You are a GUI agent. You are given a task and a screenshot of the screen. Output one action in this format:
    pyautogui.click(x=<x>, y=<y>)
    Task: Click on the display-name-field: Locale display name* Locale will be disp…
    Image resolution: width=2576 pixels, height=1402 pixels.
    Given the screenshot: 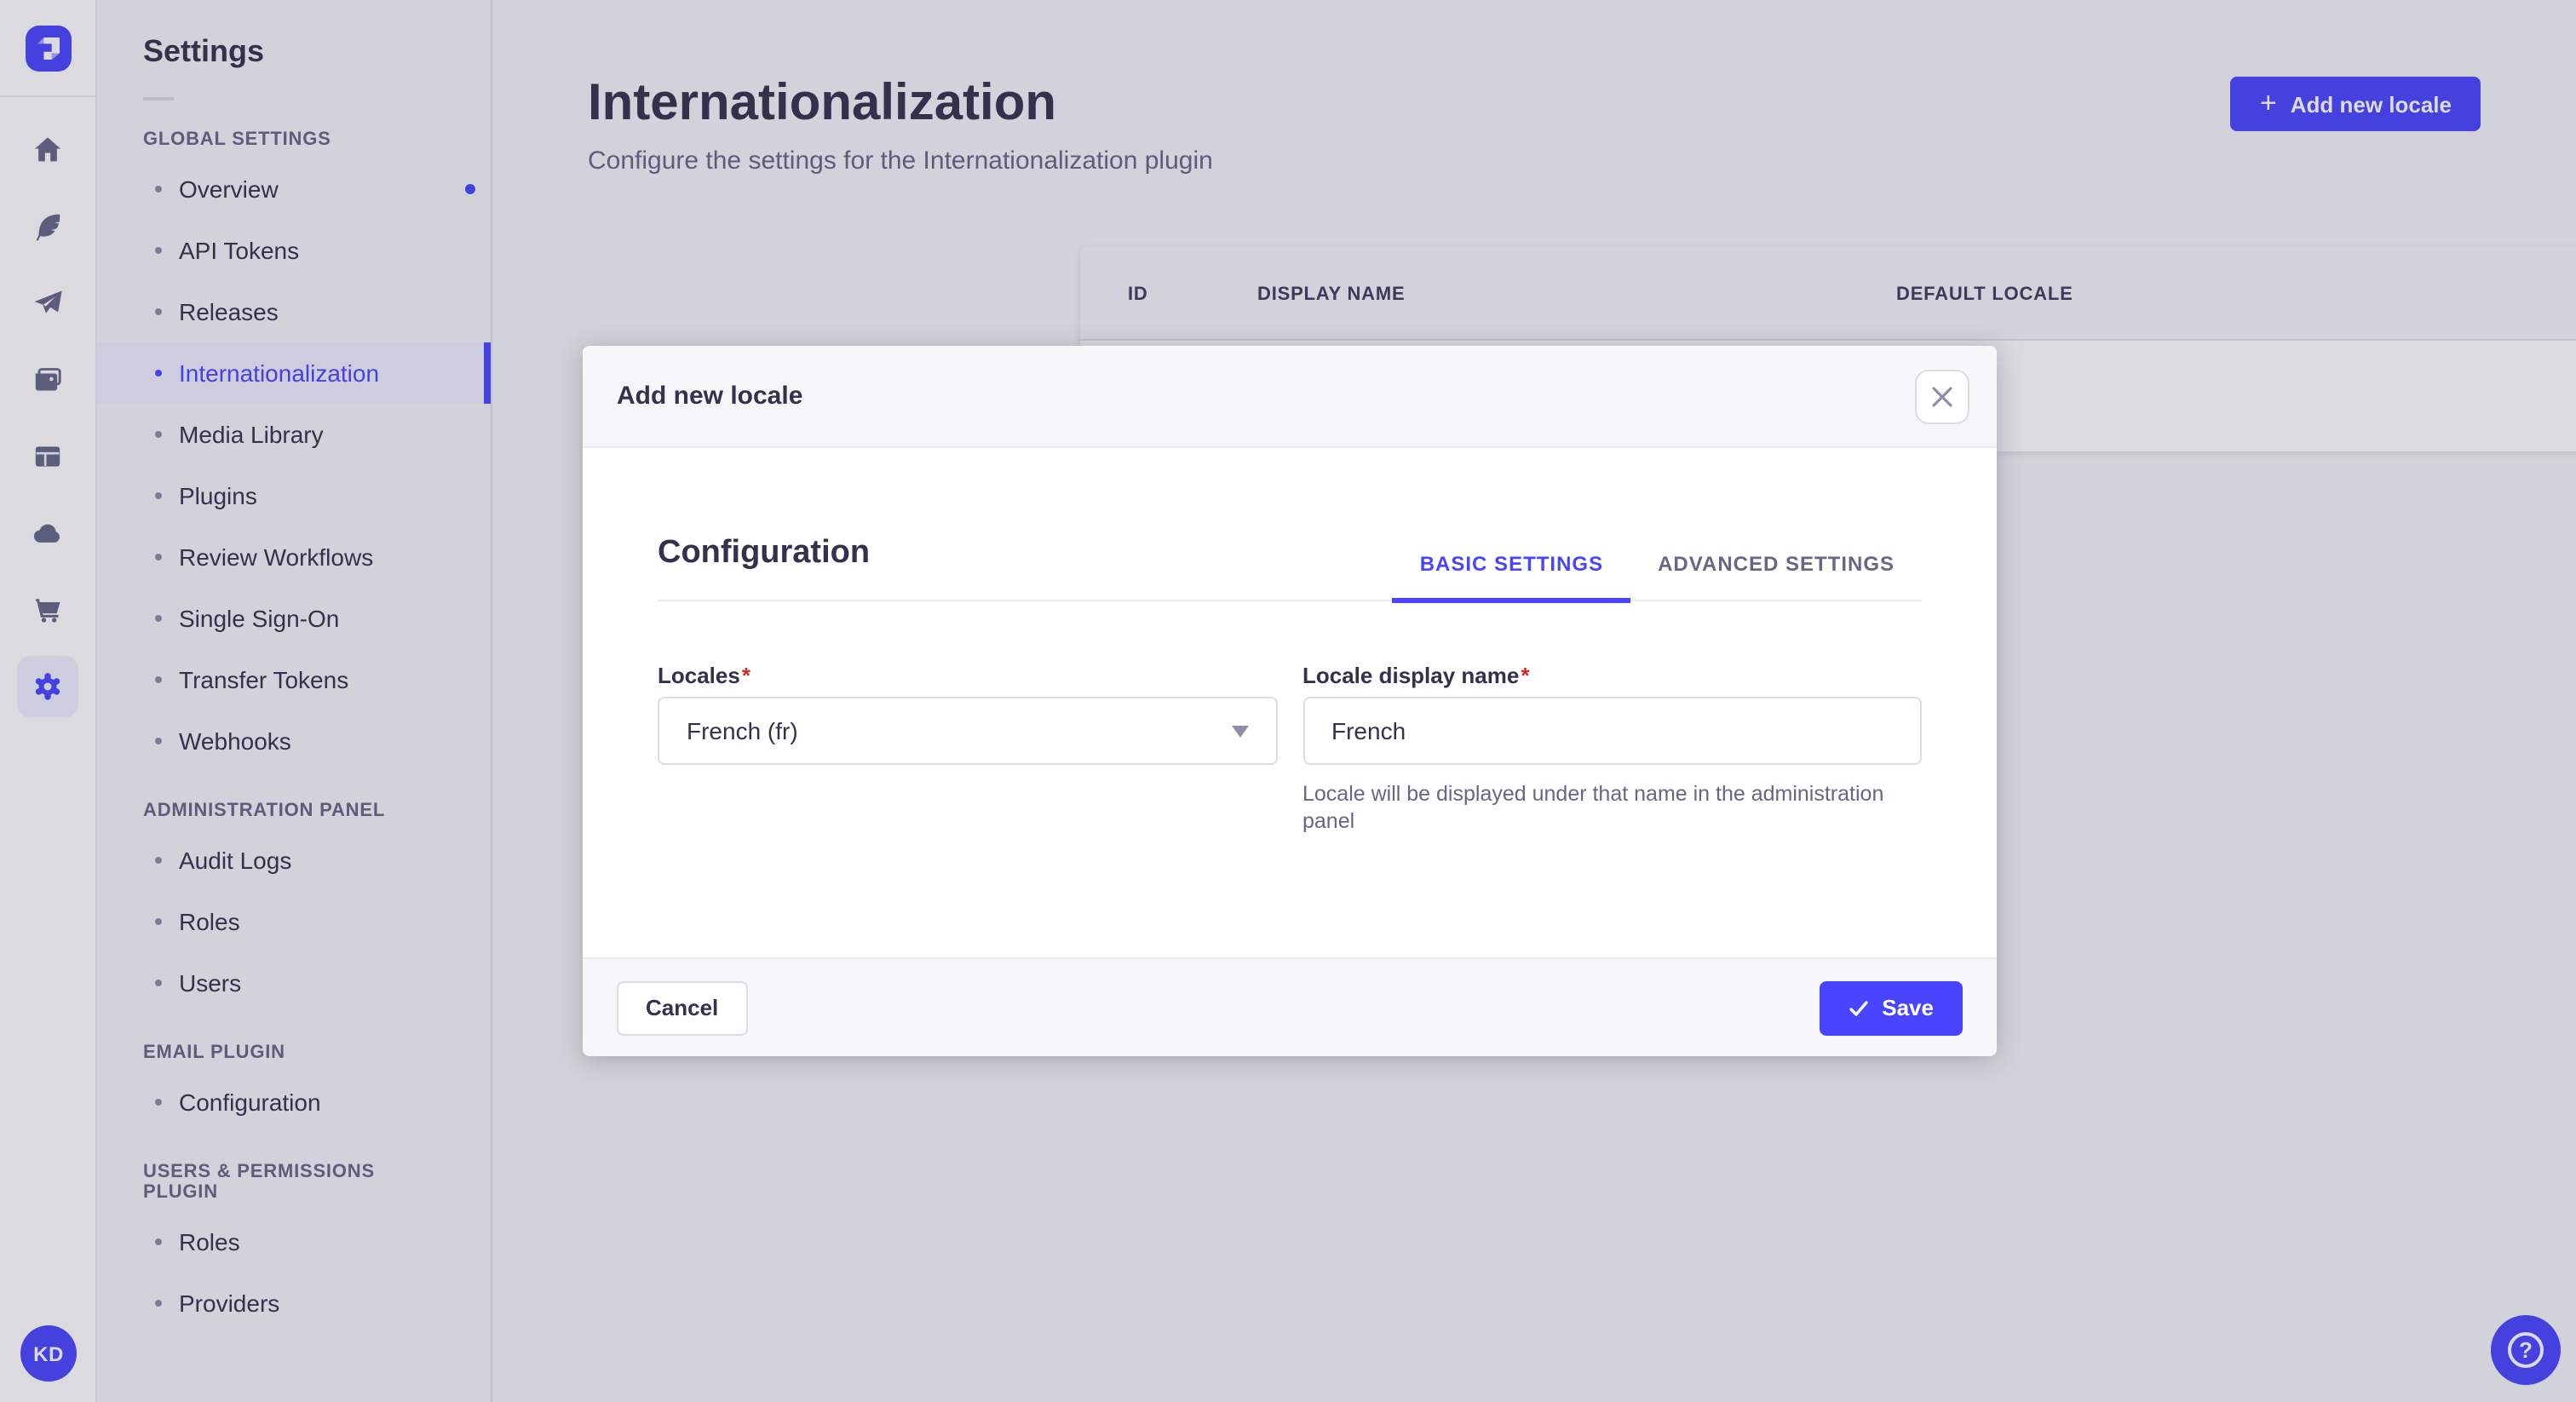 What is the action you would take?
    pyautogui.click(x=1612, y=749)
    